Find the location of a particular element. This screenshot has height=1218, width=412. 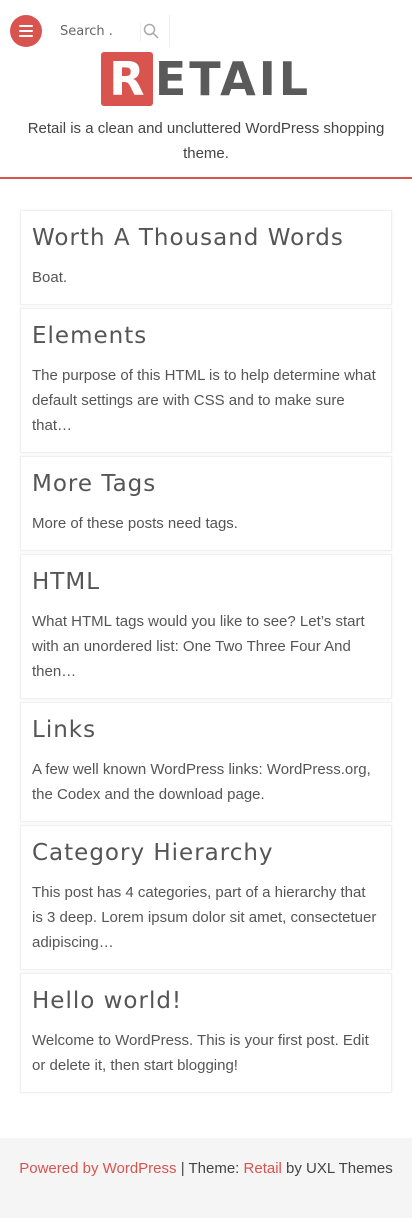

theme-link: Retail is located at coordinates (263, 1168).